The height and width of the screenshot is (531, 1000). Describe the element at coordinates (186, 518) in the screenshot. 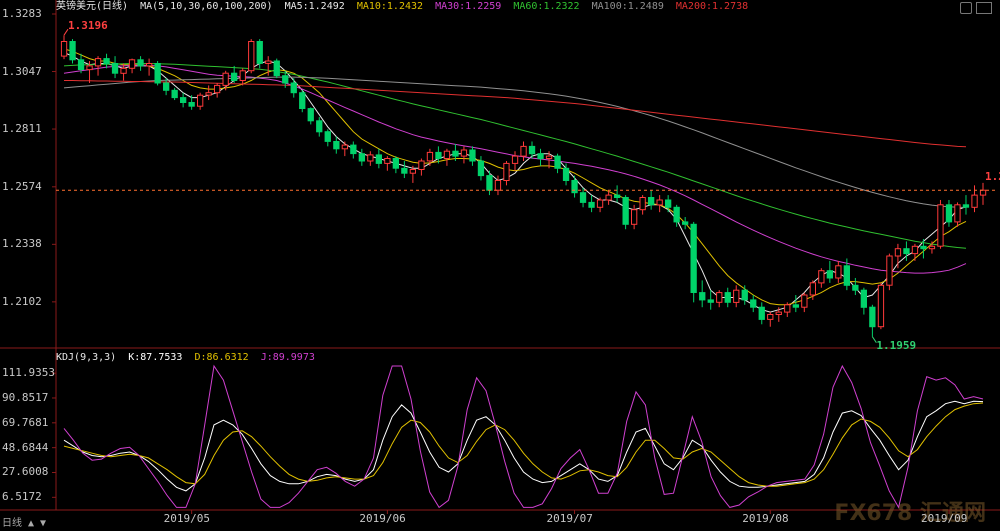

I see `date-tick-label: 2019/05` at that location.